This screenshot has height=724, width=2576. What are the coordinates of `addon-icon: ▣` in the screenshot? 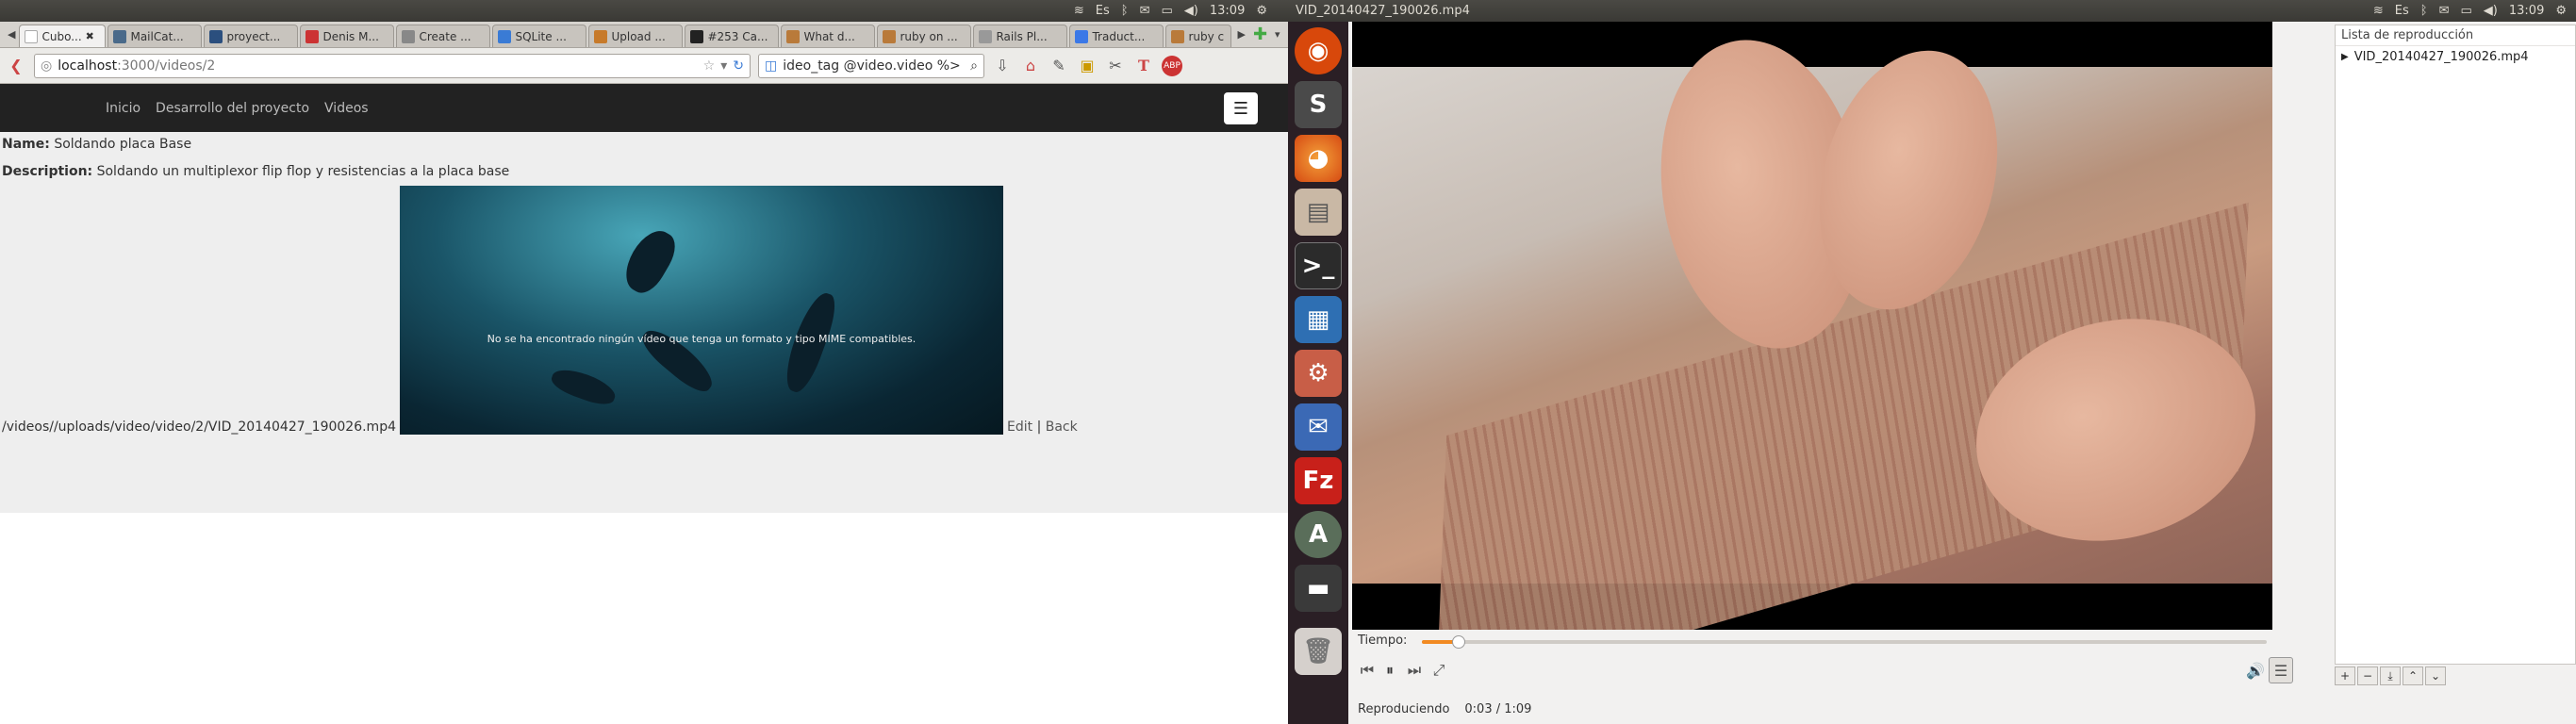 It's located at (1087, 65).